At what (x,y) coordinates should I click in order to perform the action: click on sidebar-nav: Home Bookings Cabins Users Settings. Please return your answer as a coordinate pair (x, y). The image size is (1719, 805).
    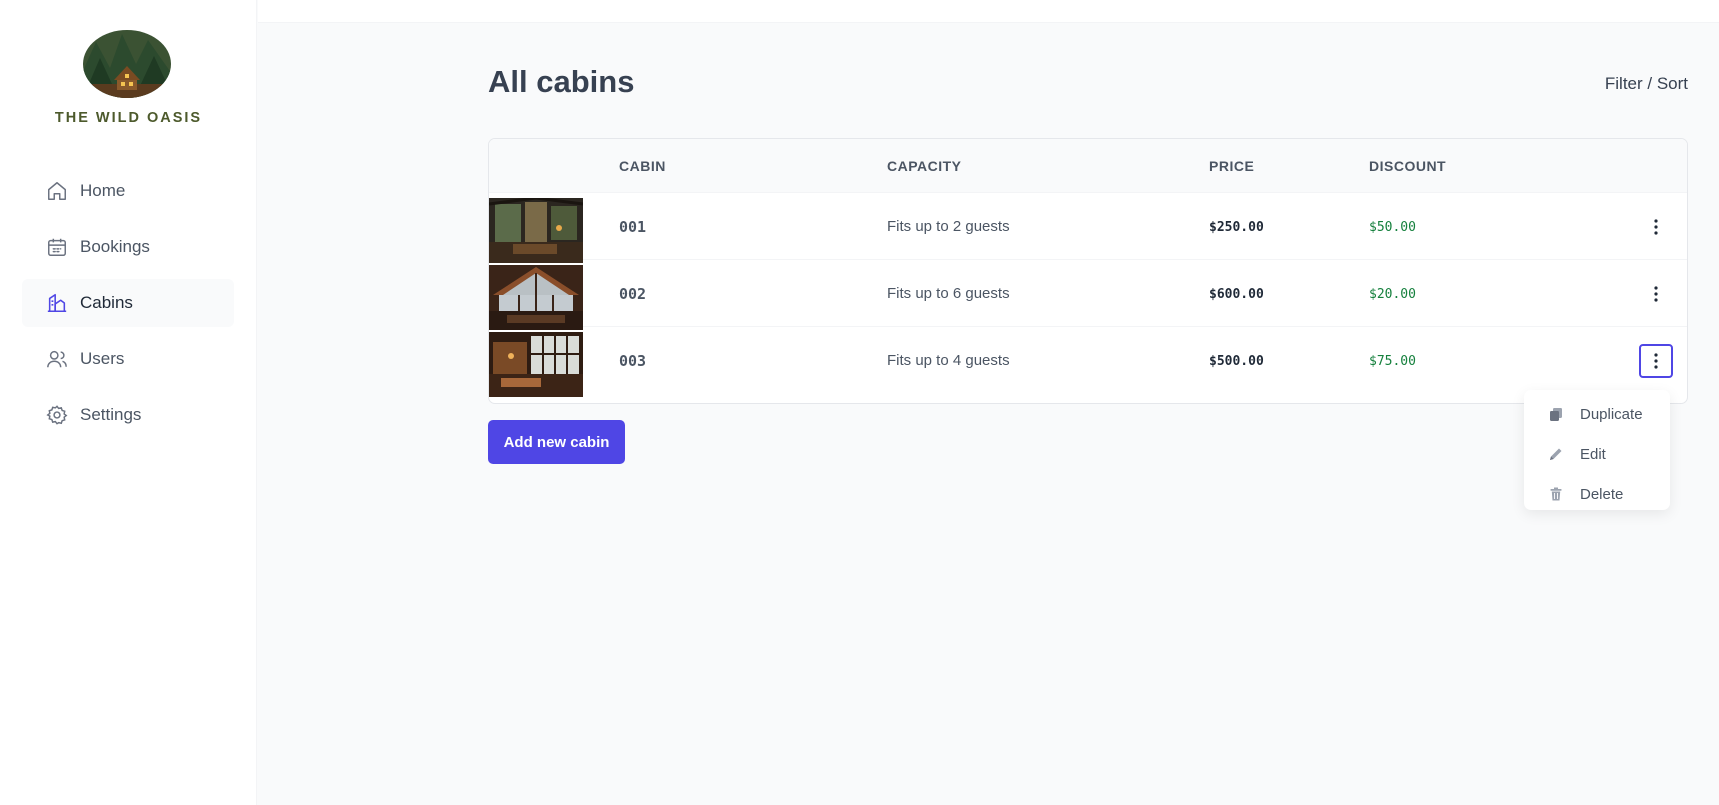
    Looking at the image, I should click on (128, 307).